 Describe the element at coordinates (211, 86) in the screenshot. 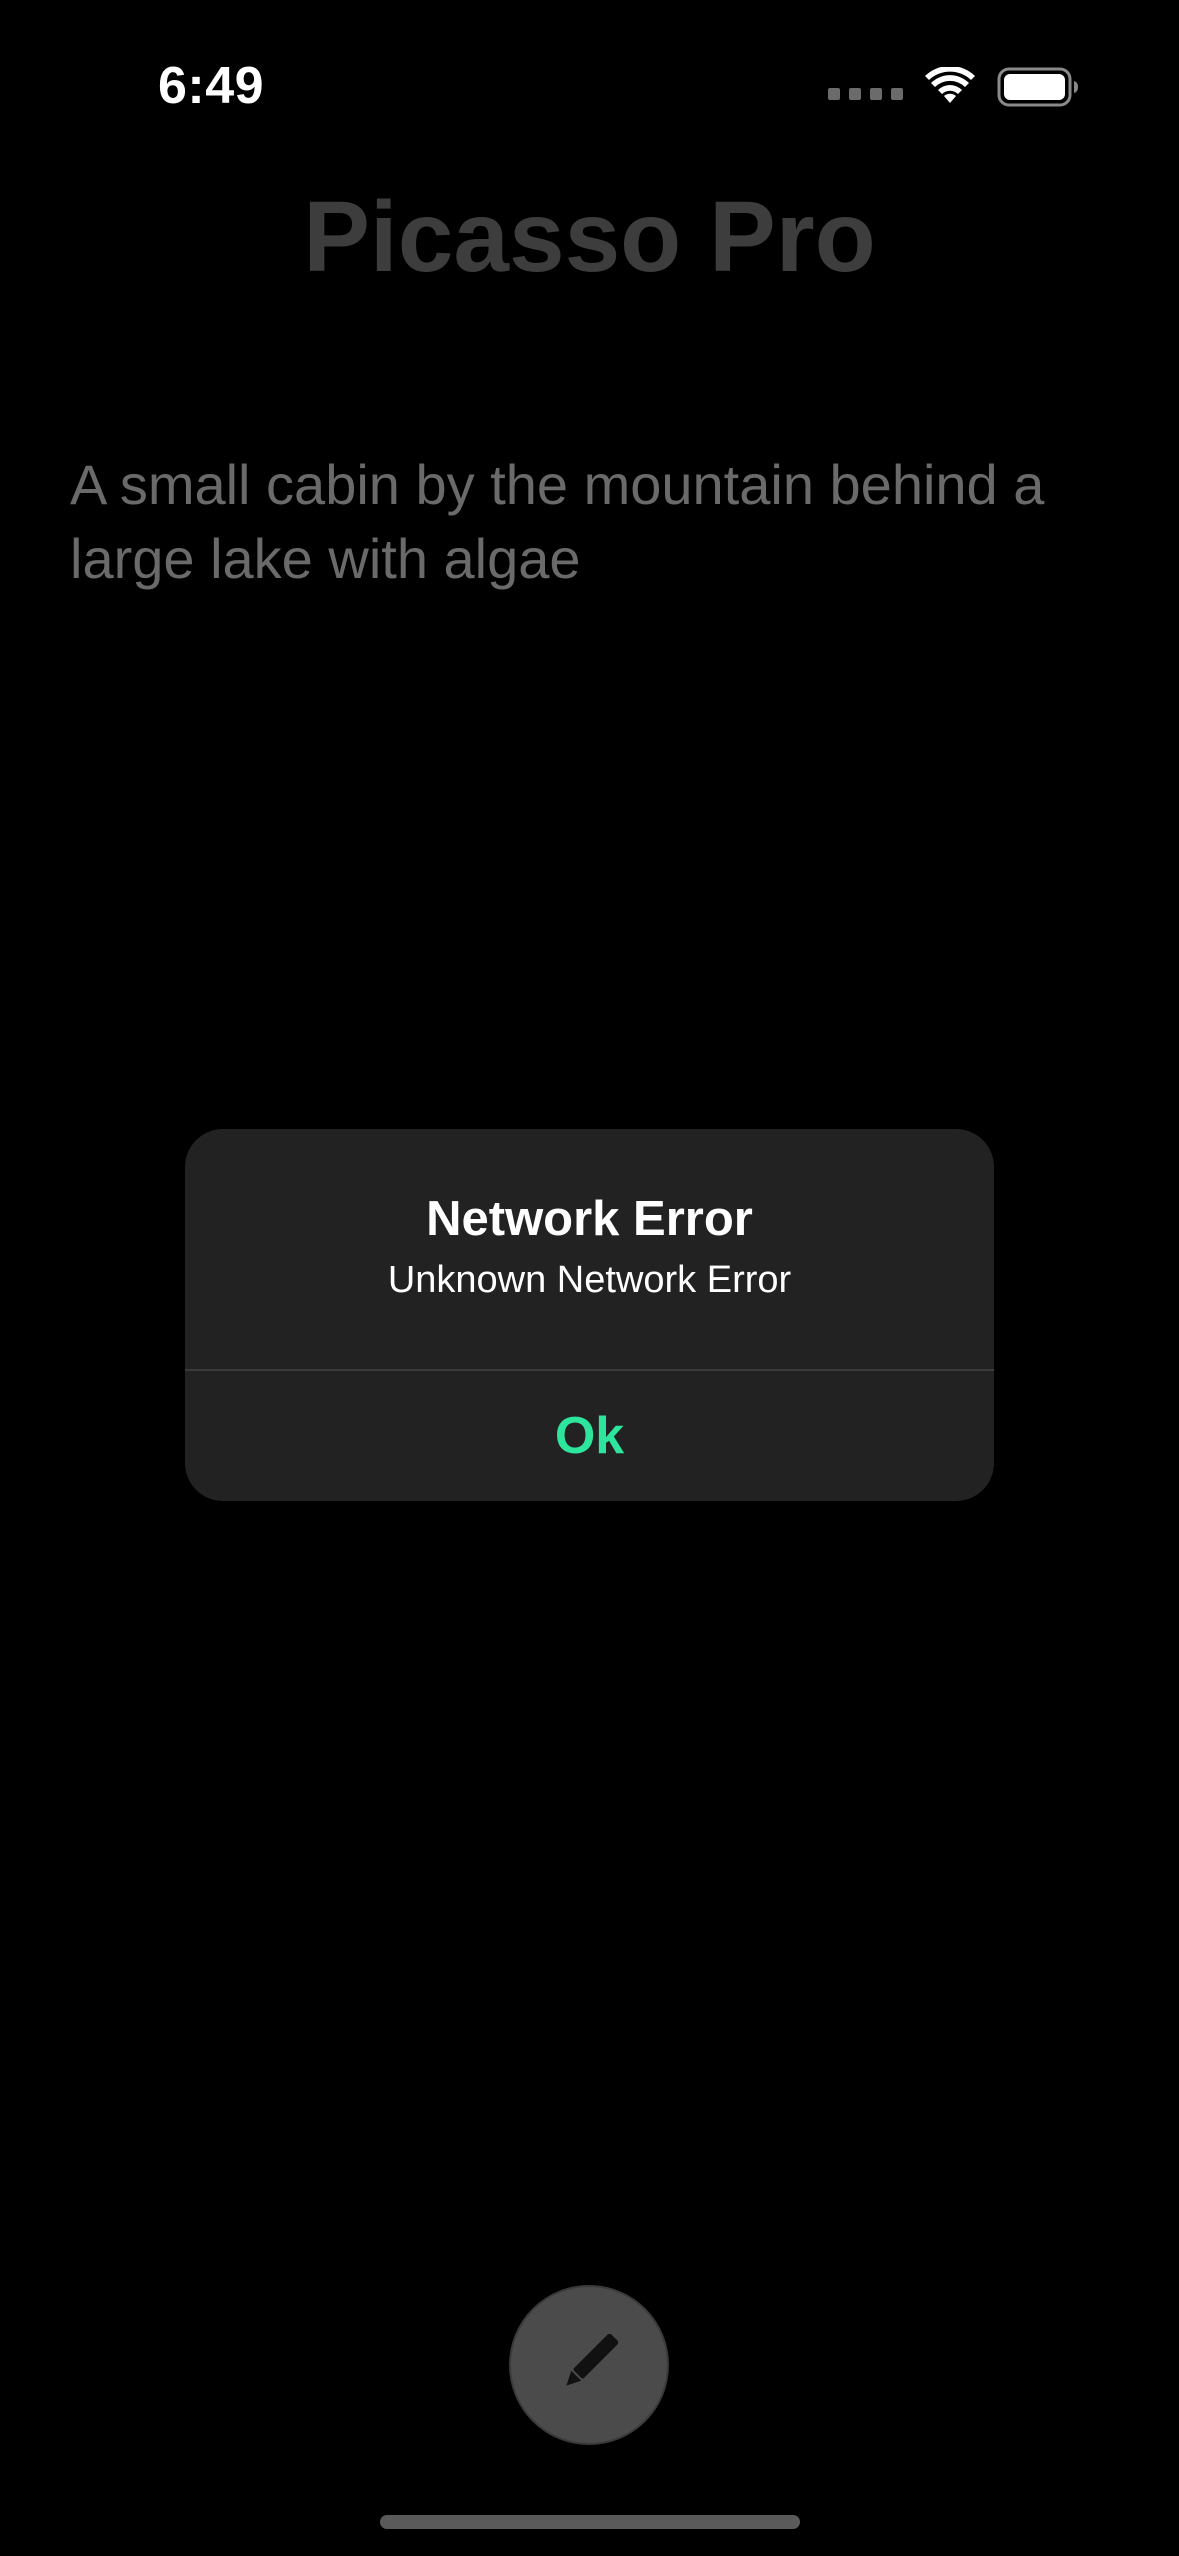

I see `status-time: 6:49` at that location.